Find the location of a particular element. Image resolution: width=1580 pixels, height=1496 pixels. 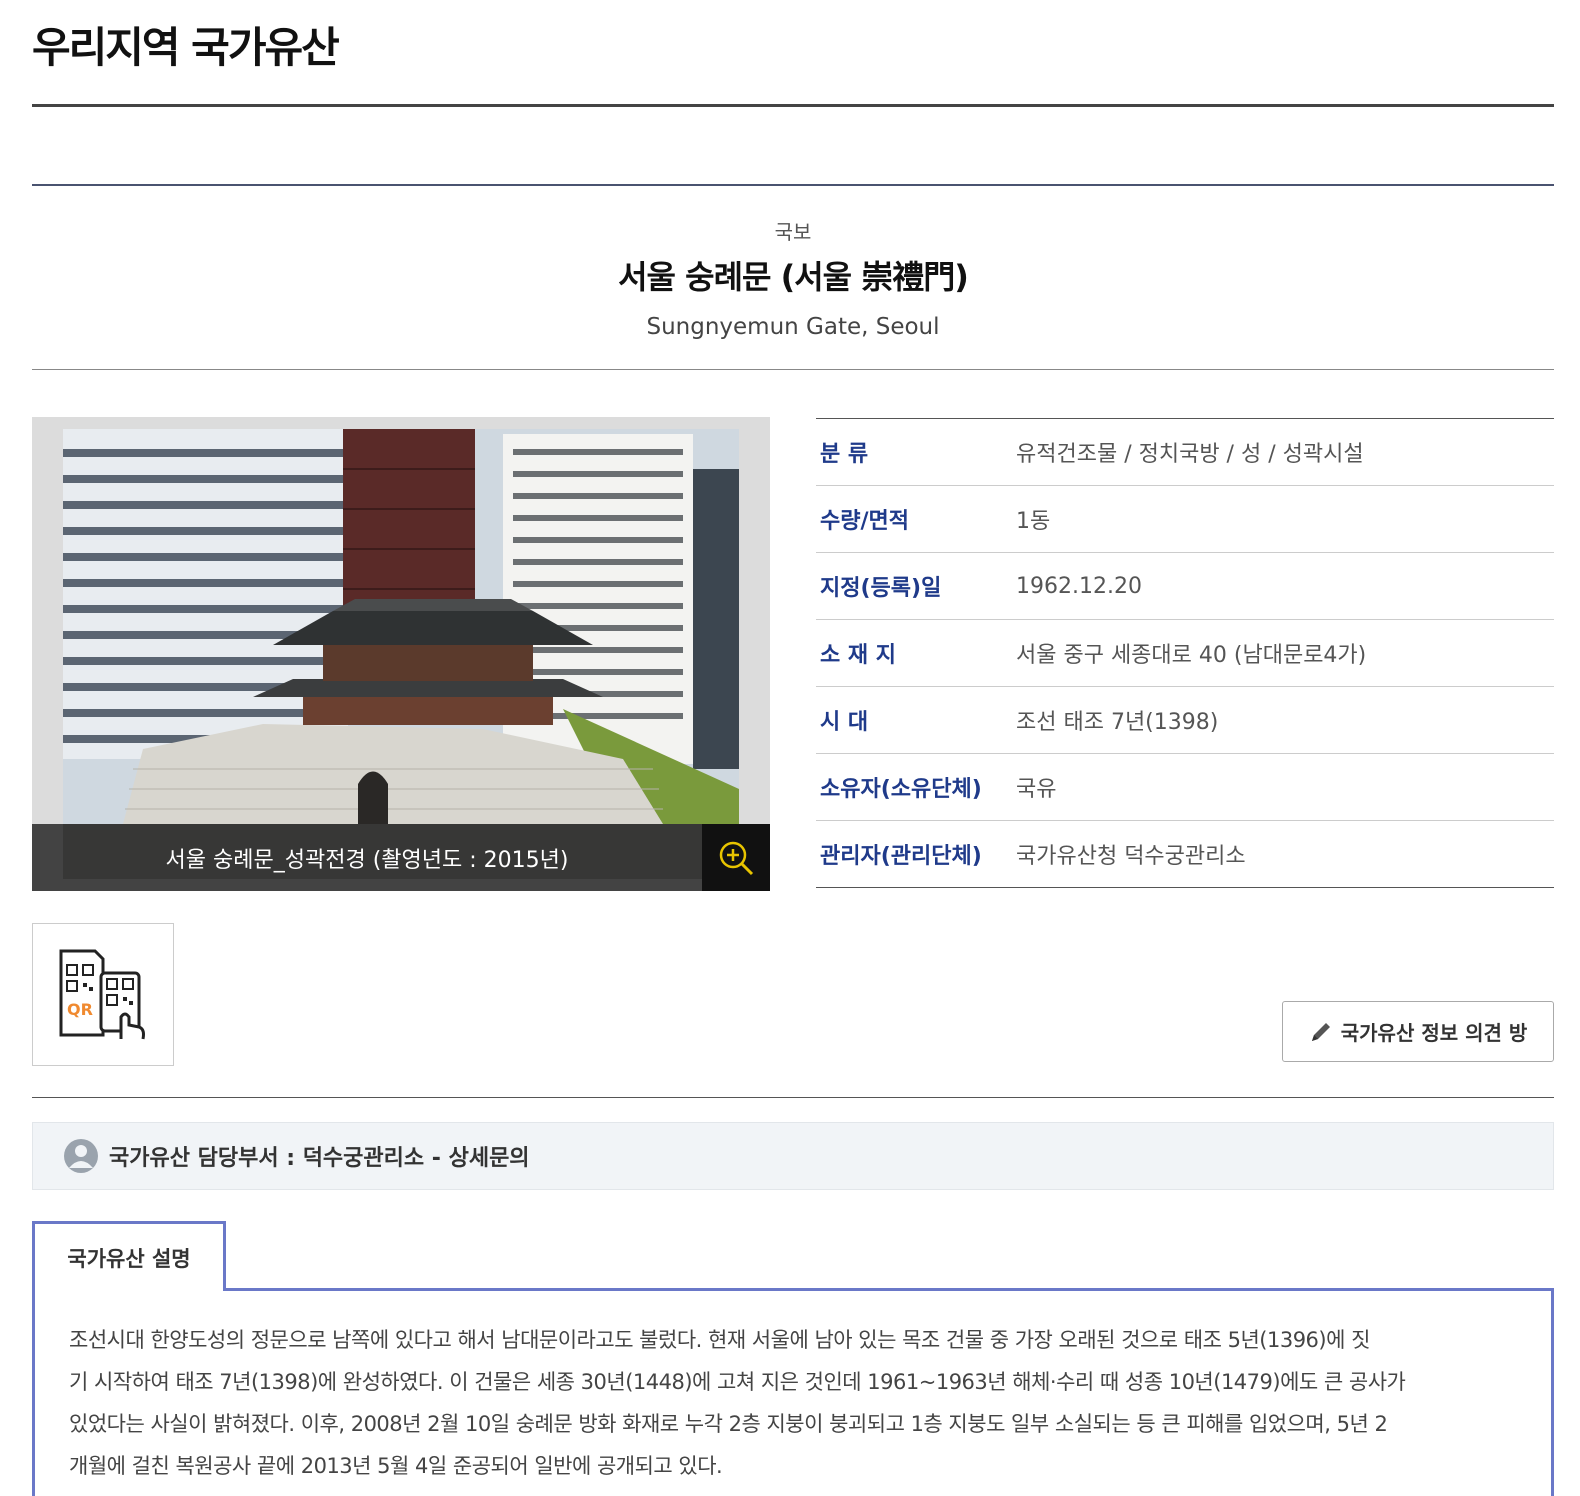

person-icon is located at coordinates (81, 1156).